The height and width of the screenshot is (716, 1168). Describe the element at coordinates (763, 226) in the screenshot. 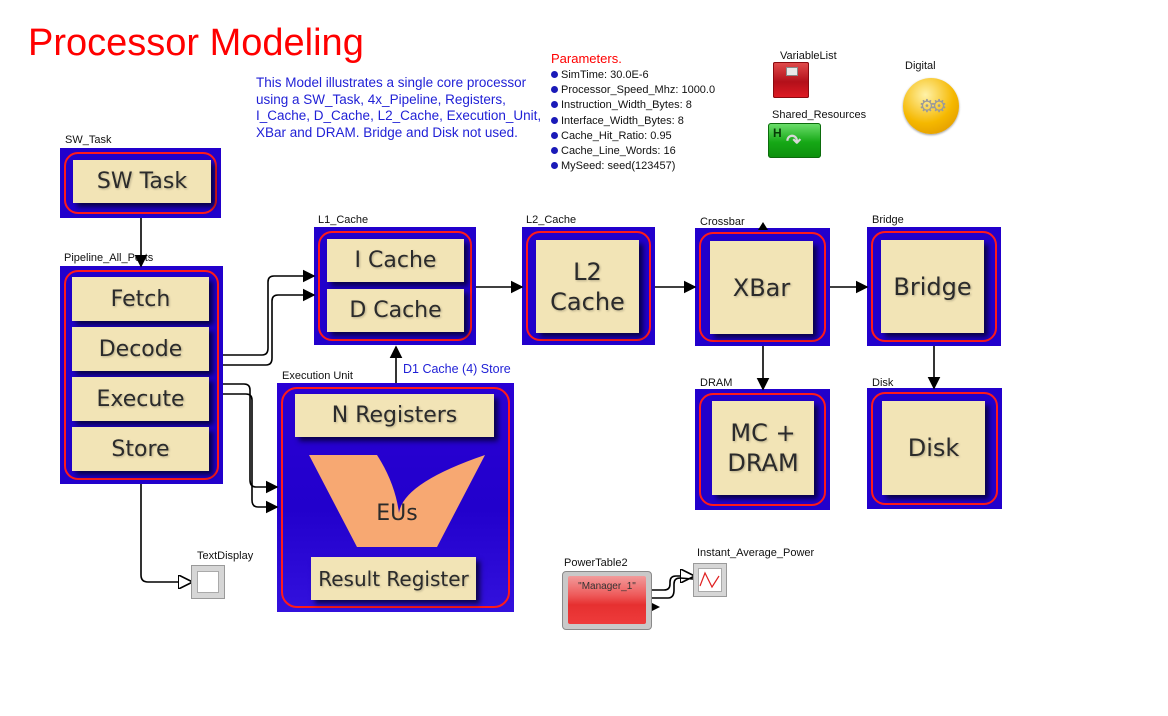

I see `crossbar-top-port` at that location.